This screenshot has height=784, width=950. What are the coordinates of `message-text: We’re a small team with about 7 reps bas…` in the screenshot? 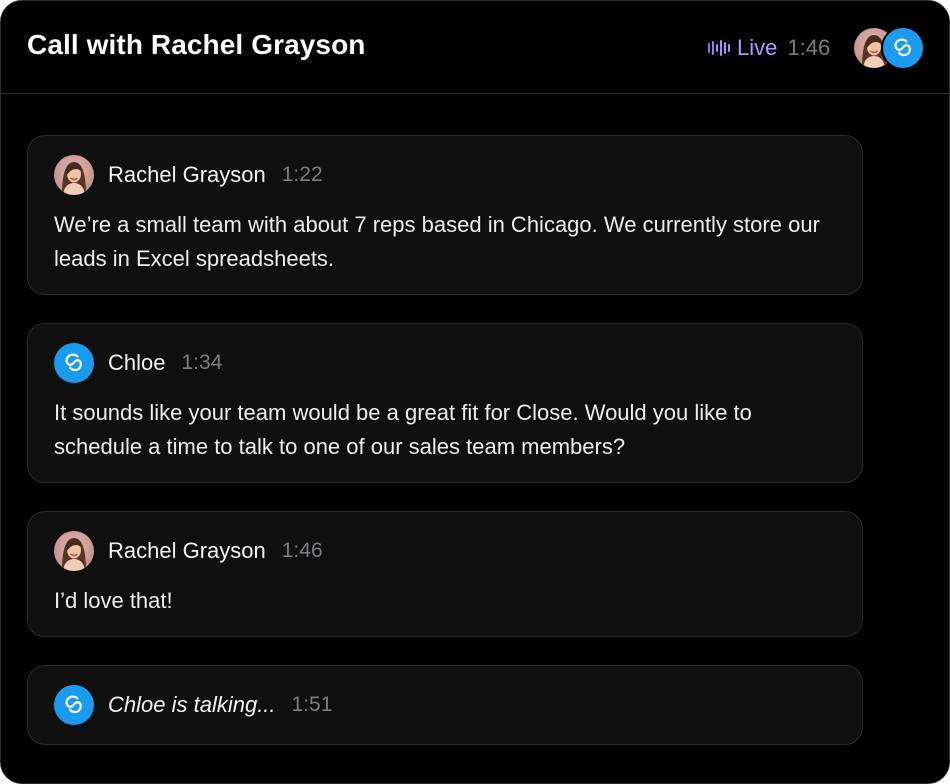 It's located at (437, 241).